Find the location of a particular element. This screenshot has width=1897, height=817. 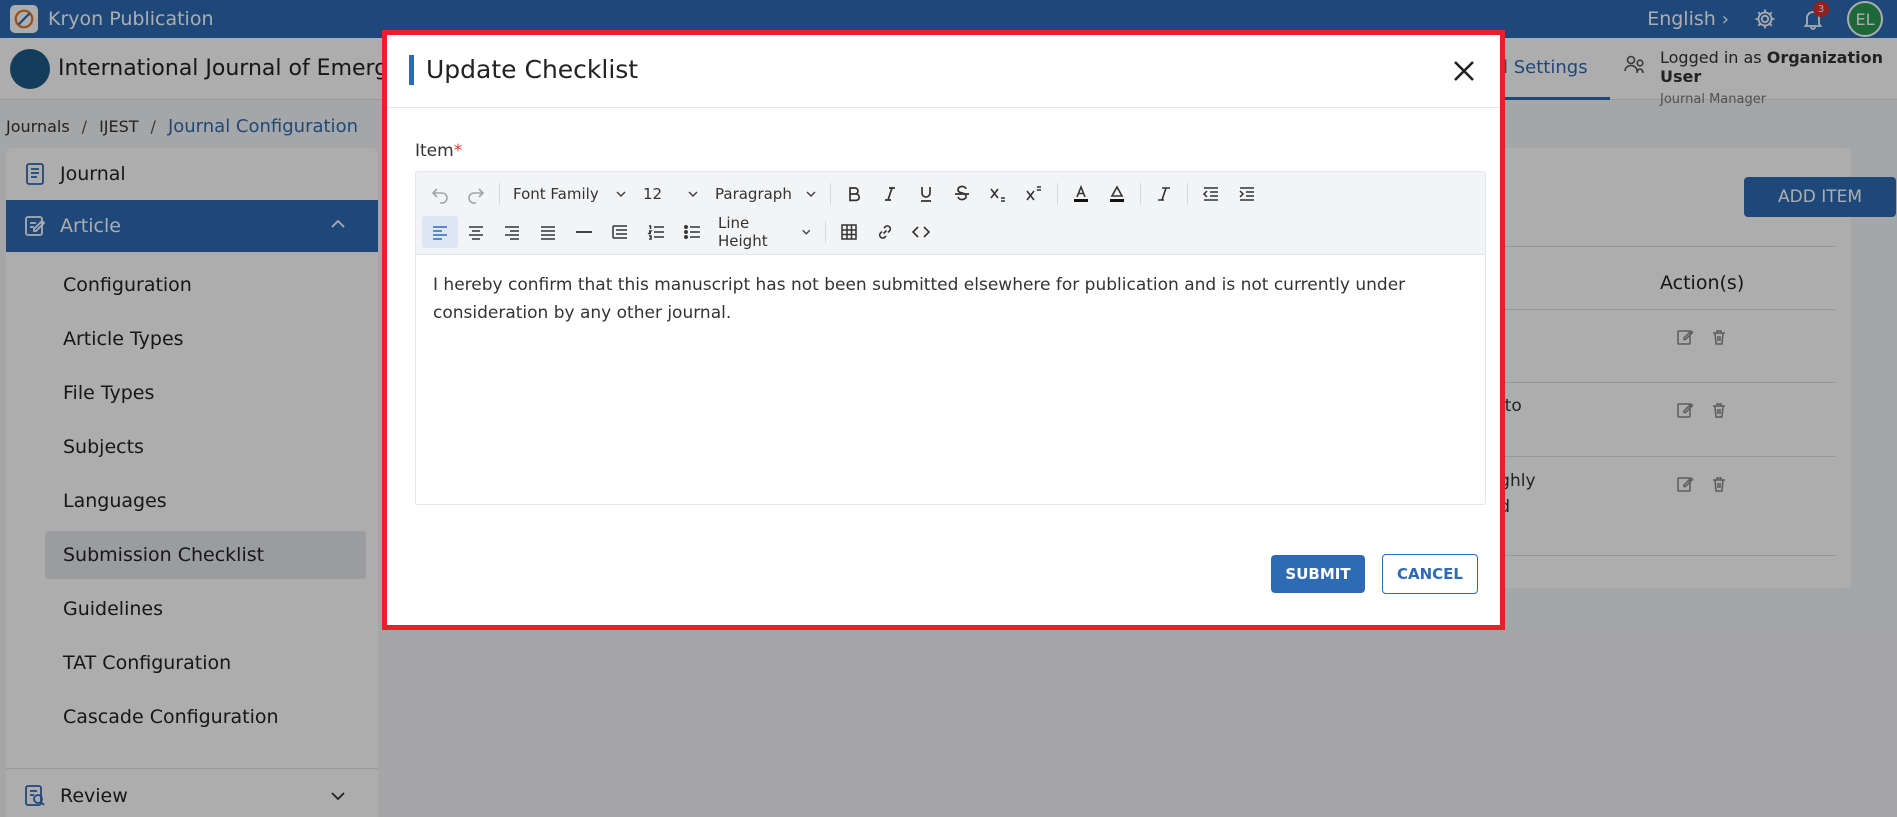

close-icon is located at coordinates (1464, 71).